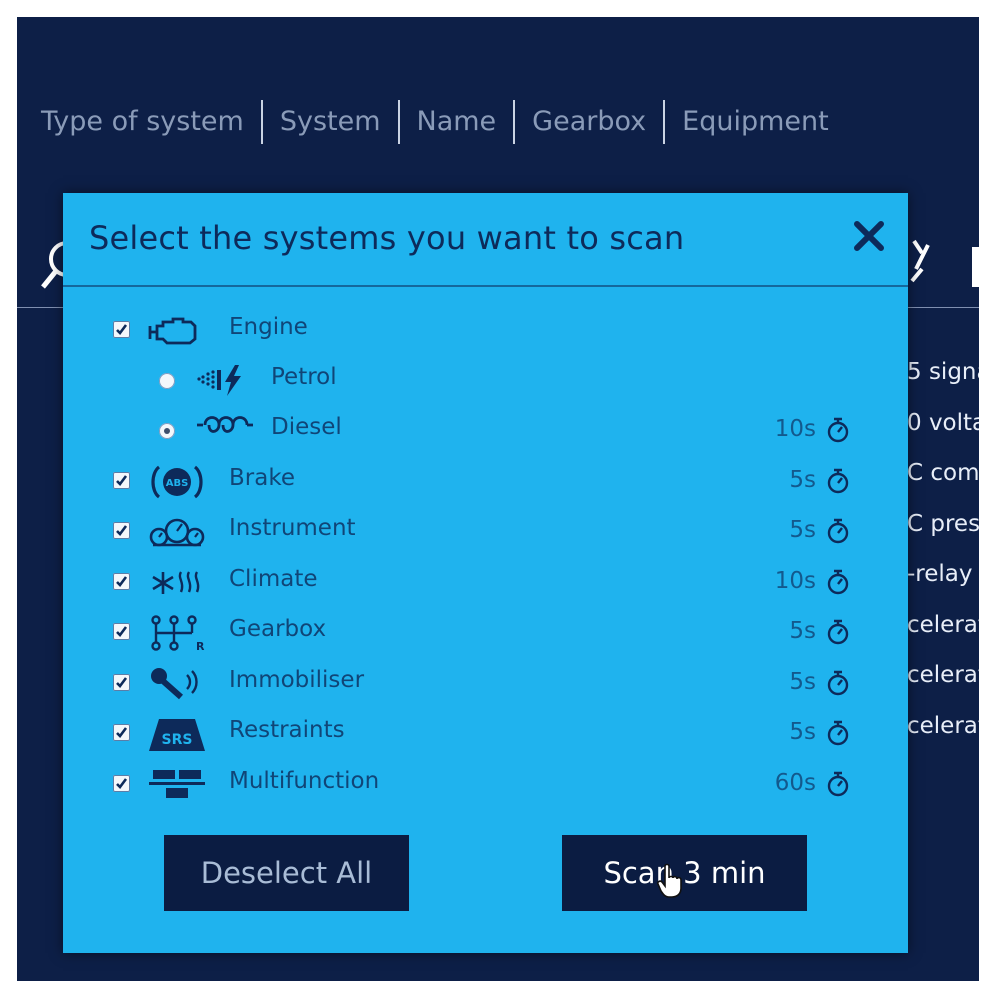 The height and width of the screenshot is (1000, 1000). Describe the element at coordinates (121, 480) in the screenshot. I see `brake-checkbox` at that location.